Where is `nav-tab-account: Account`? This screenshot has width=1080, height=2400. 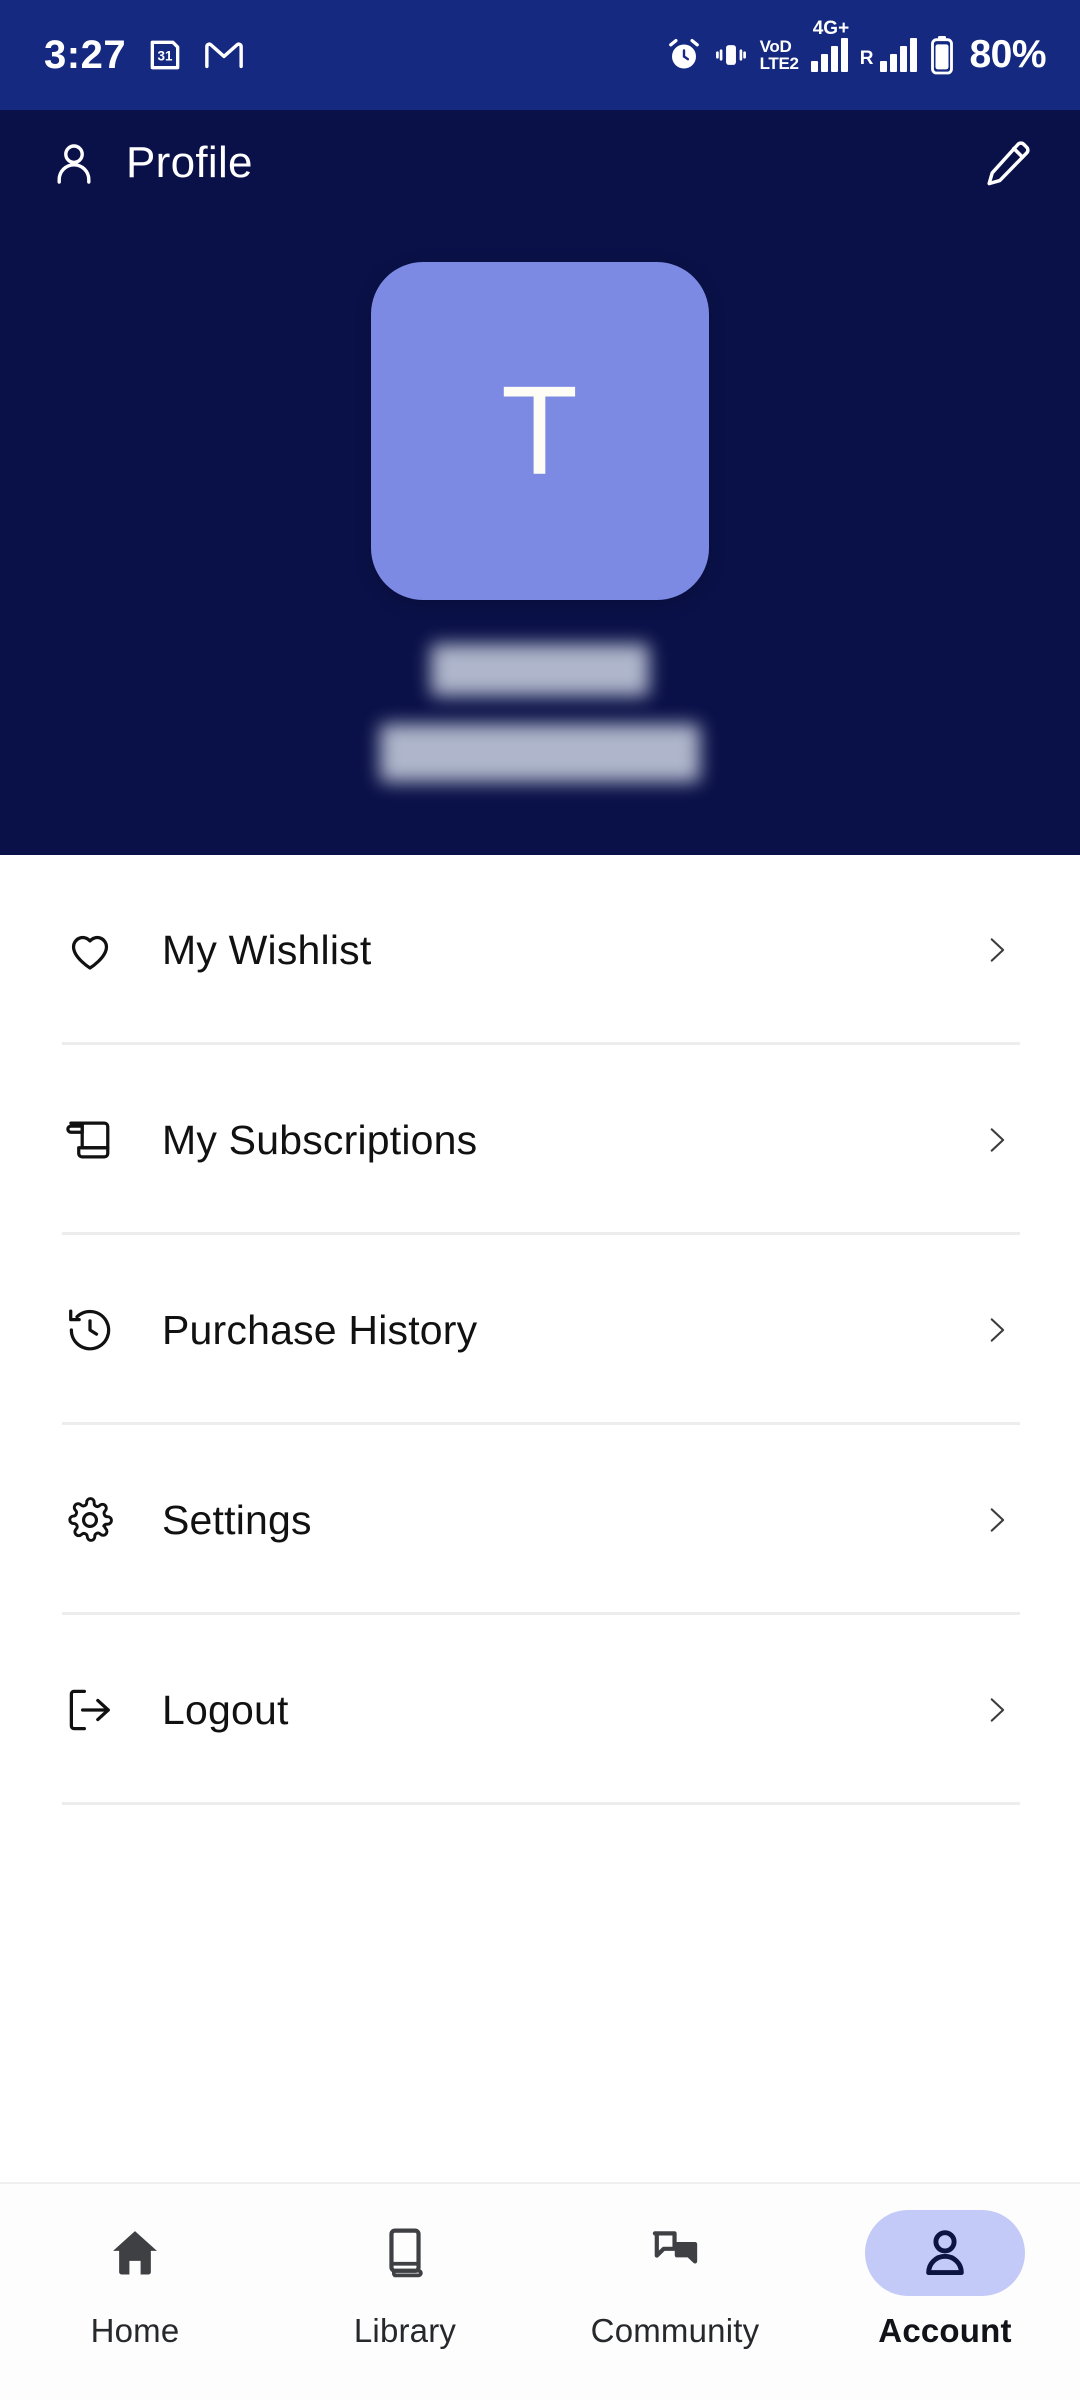 nav-tab-account: Account is located at coordinates (945, 2280).